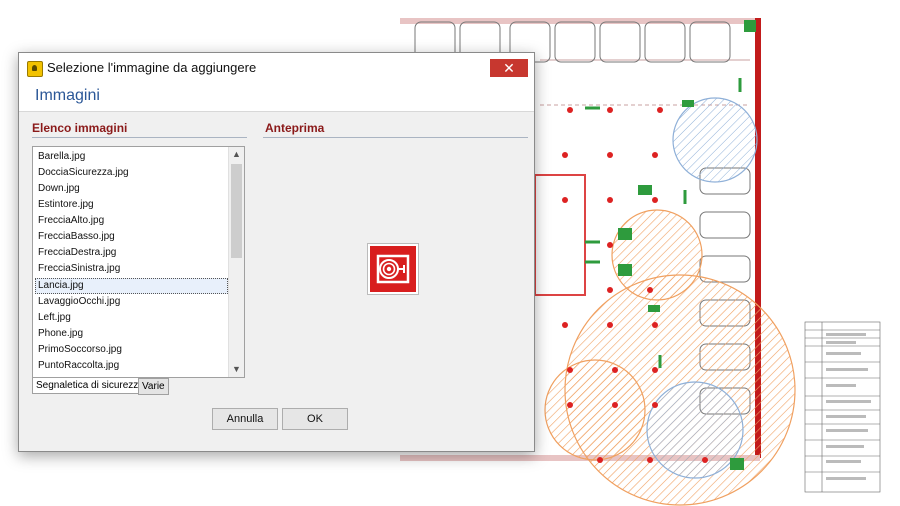 This screenshot has height=506, width=900. Describe the element at coordinates (276, 97) in the screenshot. I see `dialog-header: Immagini` at that location.